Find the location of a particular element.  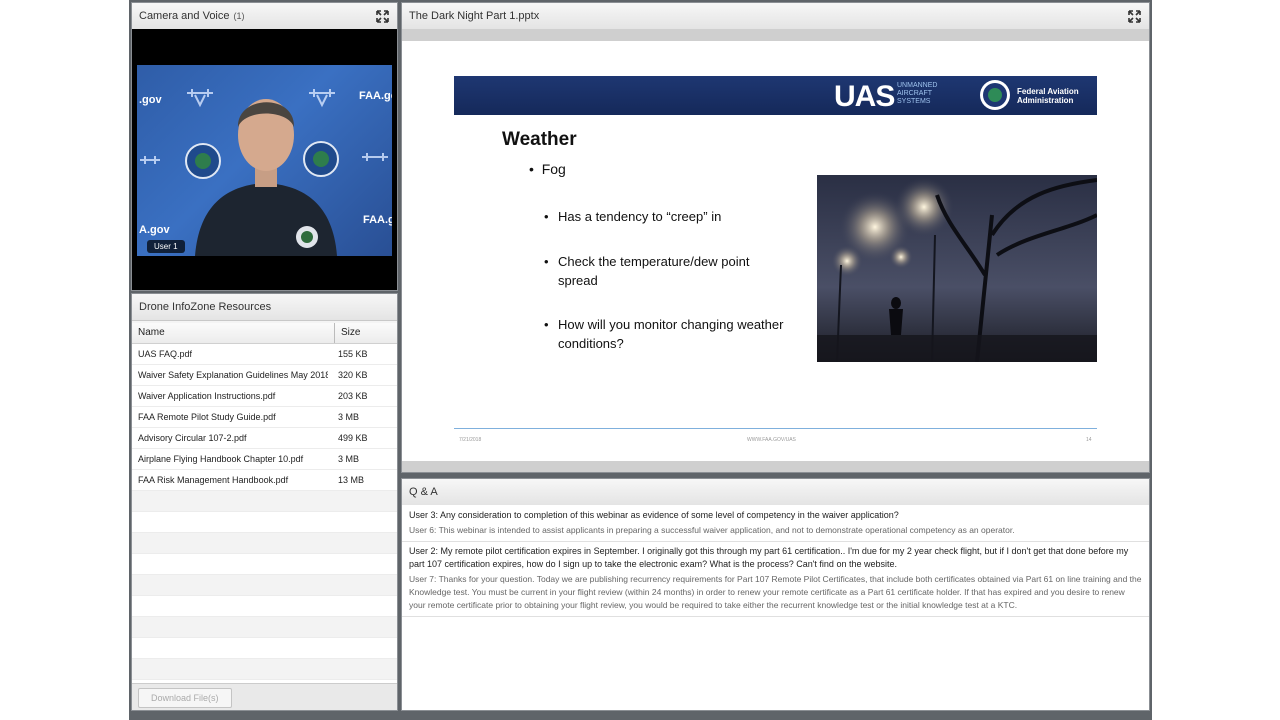

participant-count: (1) is located at coordinates (239, 16).